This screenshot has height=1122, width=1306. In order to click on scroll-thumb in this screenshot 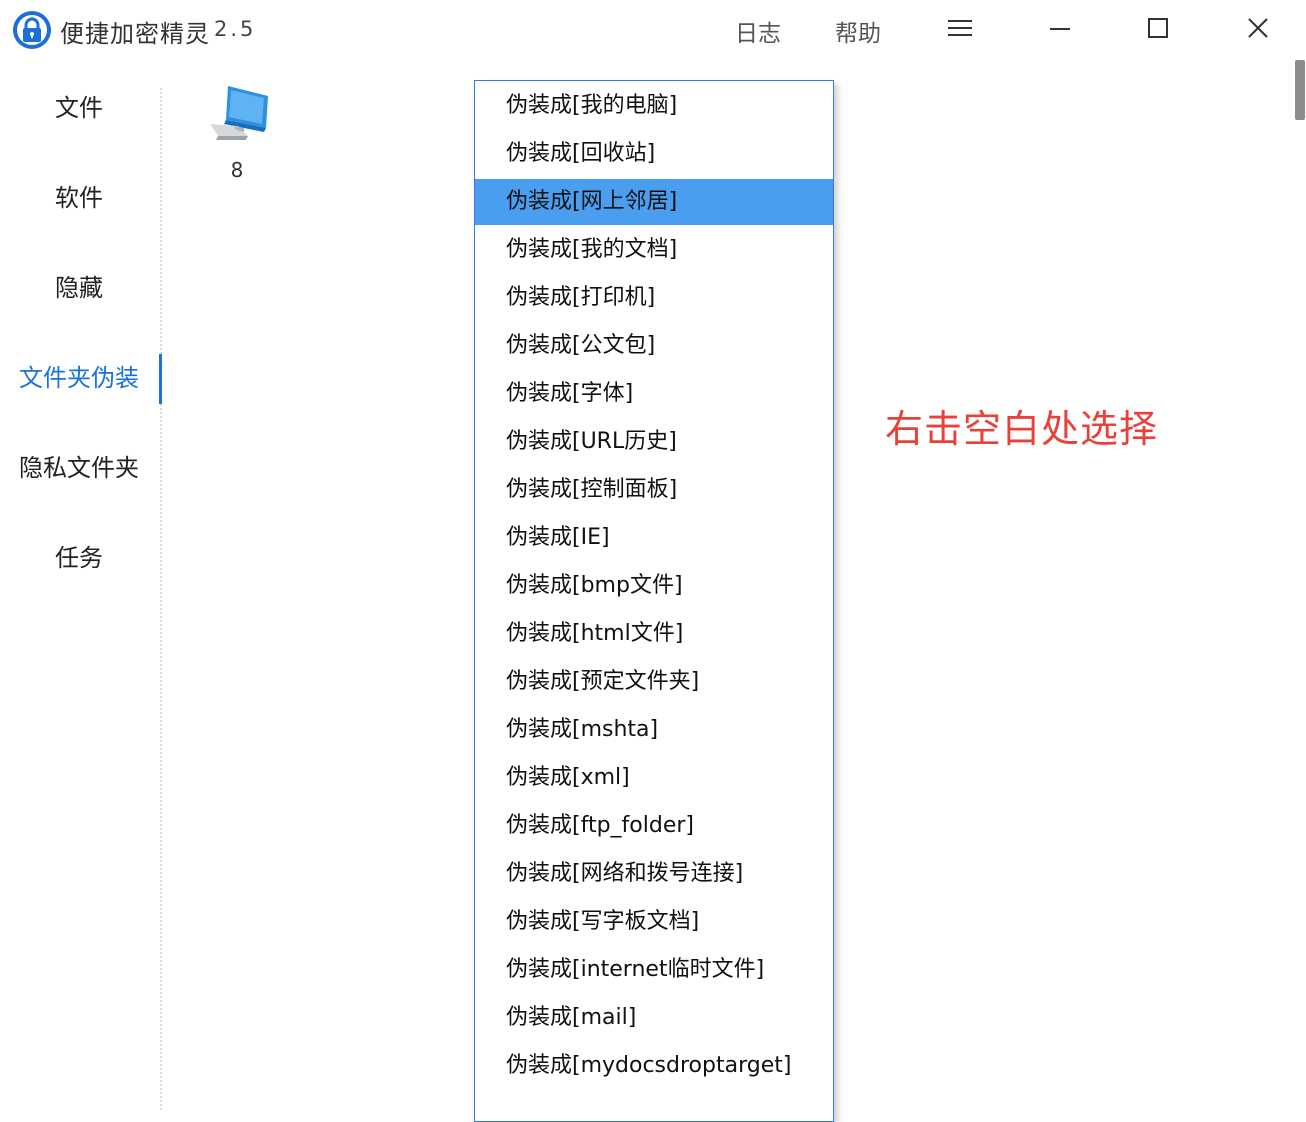, I will do `click(1300, 90)`.